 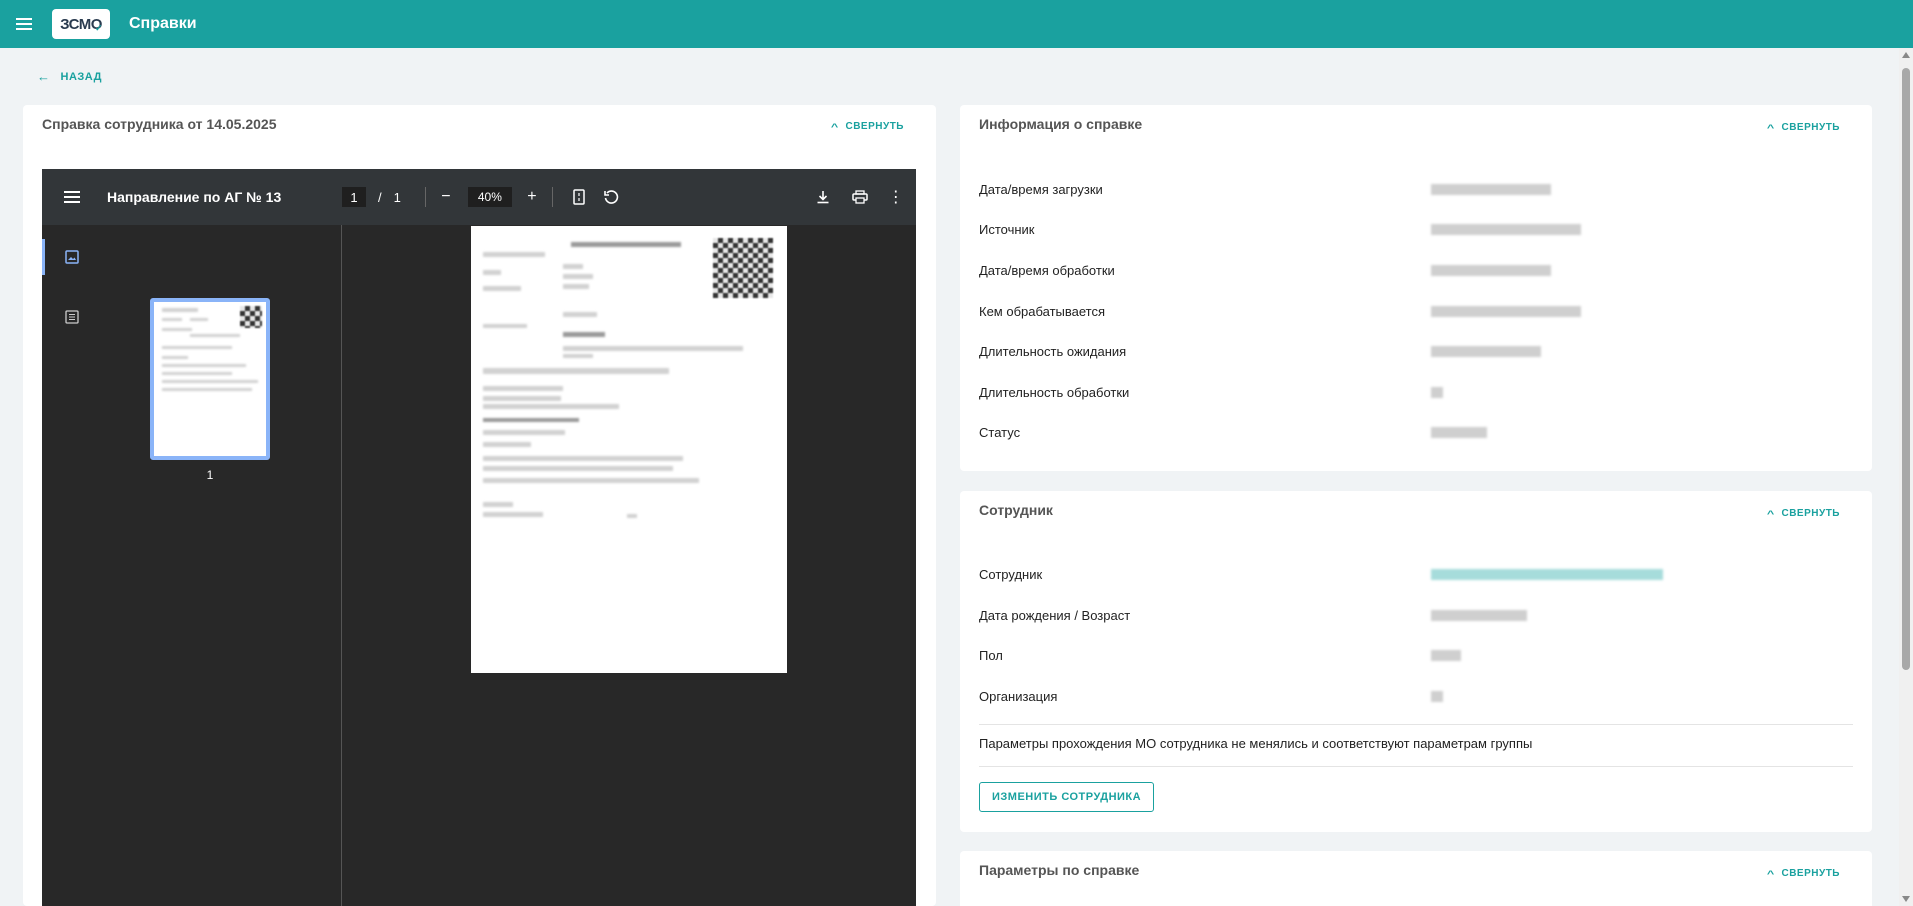 I want to click on zoom-in-icon: +, so click(x=532, y=197).